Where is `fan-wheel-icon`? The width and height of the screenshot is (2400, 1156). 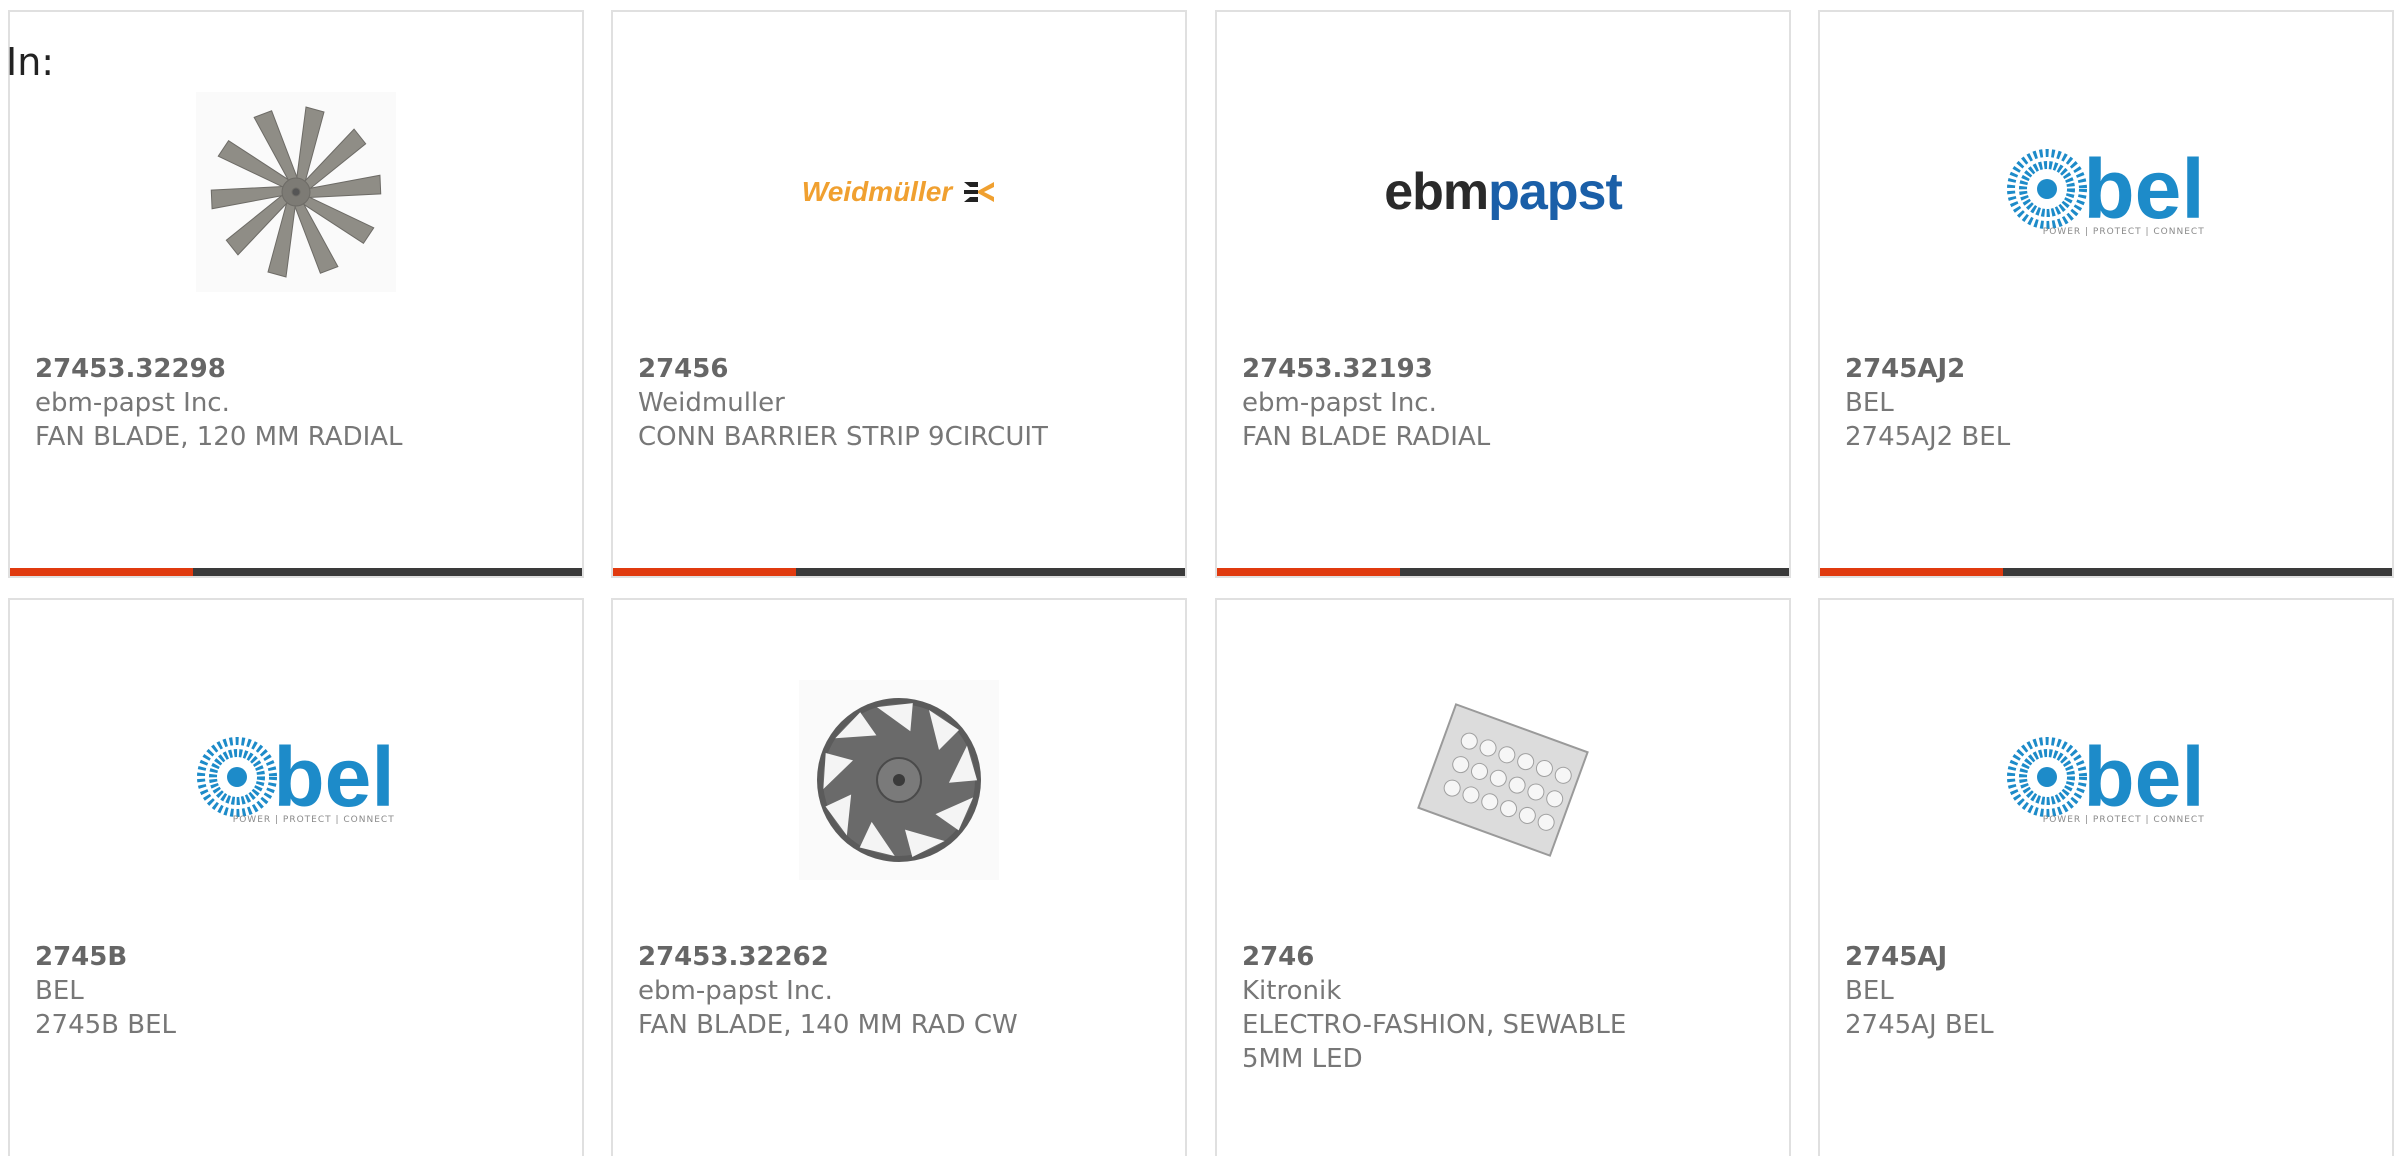 fan-wheel-icon is located at coordinates (899, 780).